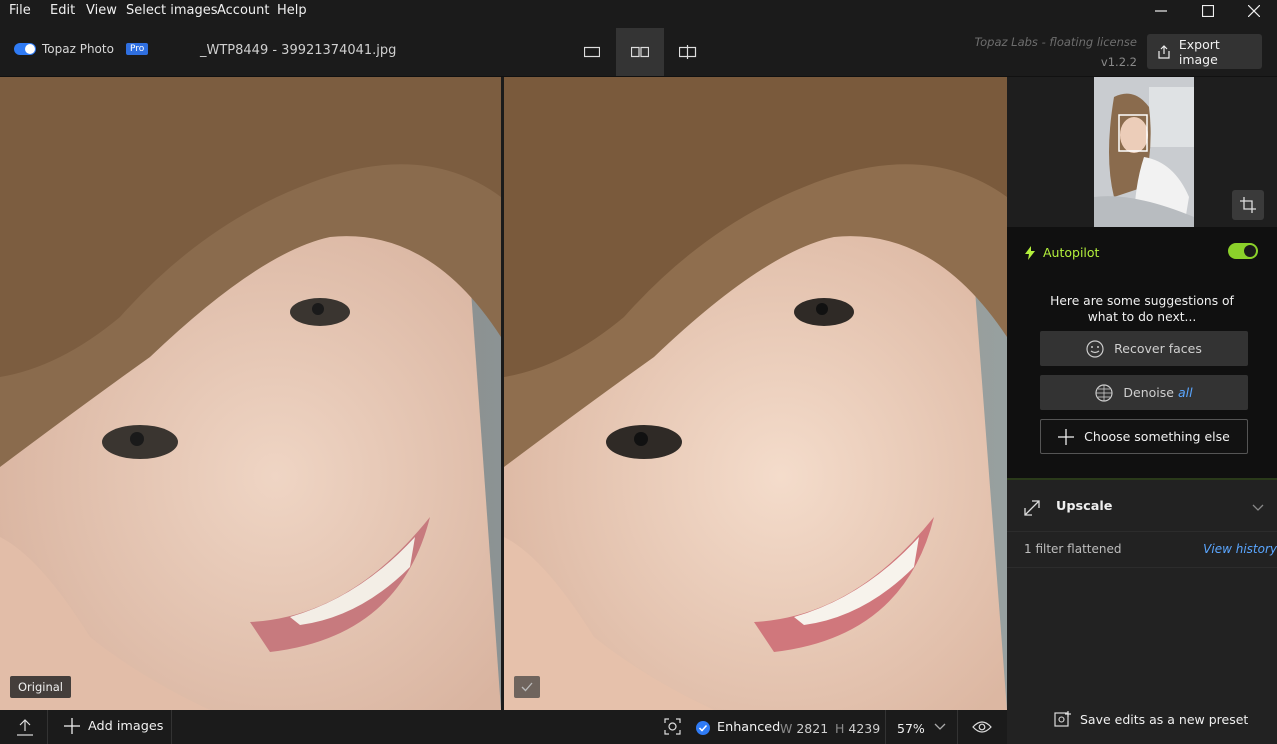 This screenshot has height=744, width=1277. What do you see at coordinates (1243, 251) in the screenshot?
I see `autopilot-toggle` at bounding box center [1243, 251].